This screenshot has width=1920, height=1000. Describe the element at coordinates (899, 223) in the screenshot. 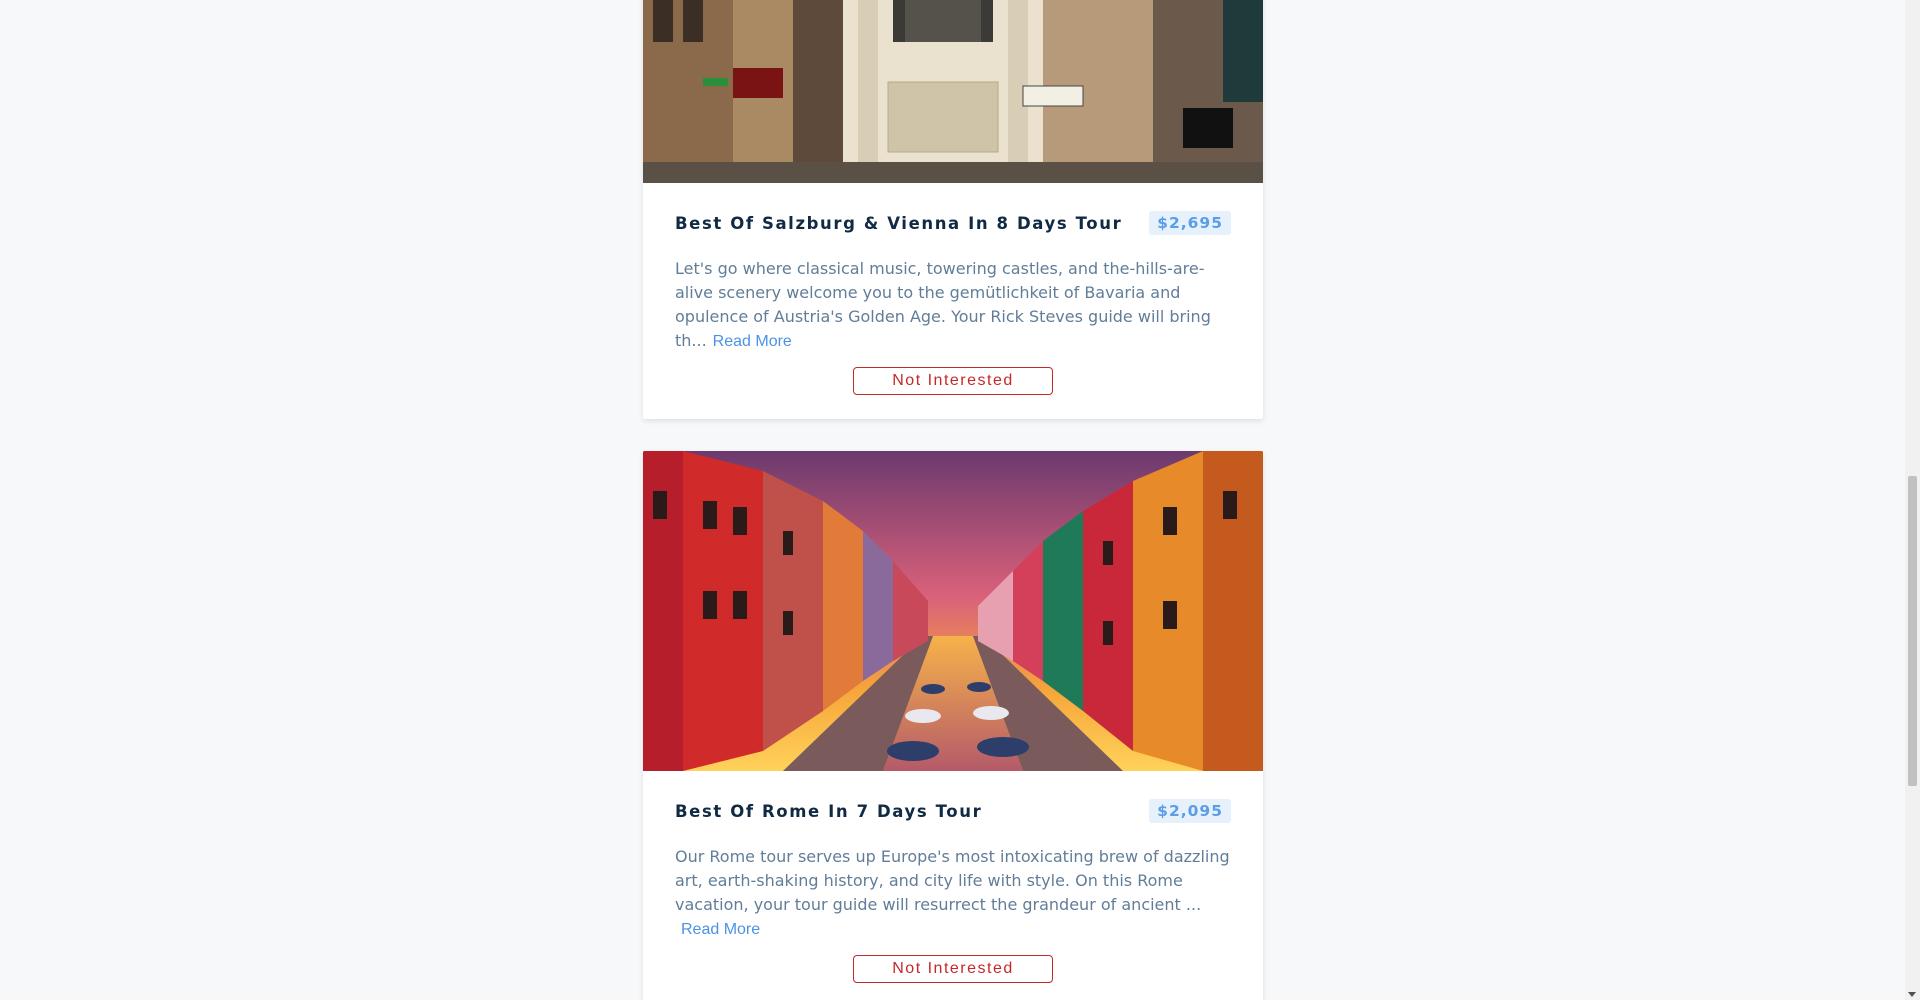

I see `tour-title: Best Of Salzburg & Vienna In 8 Days Tour` at that location.